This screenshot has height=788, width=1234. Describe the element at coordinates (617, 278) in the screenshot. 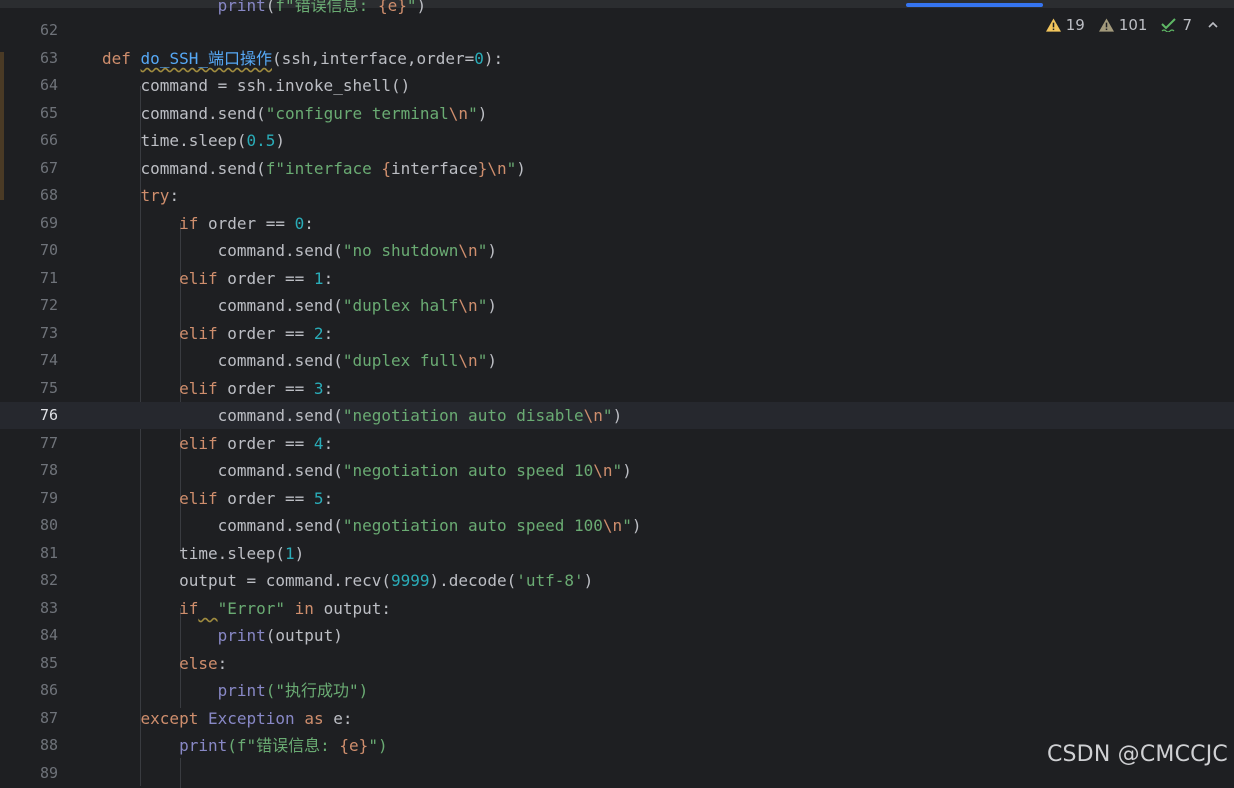

I see `code-line-71: 71 elif order == 1:` at that location.